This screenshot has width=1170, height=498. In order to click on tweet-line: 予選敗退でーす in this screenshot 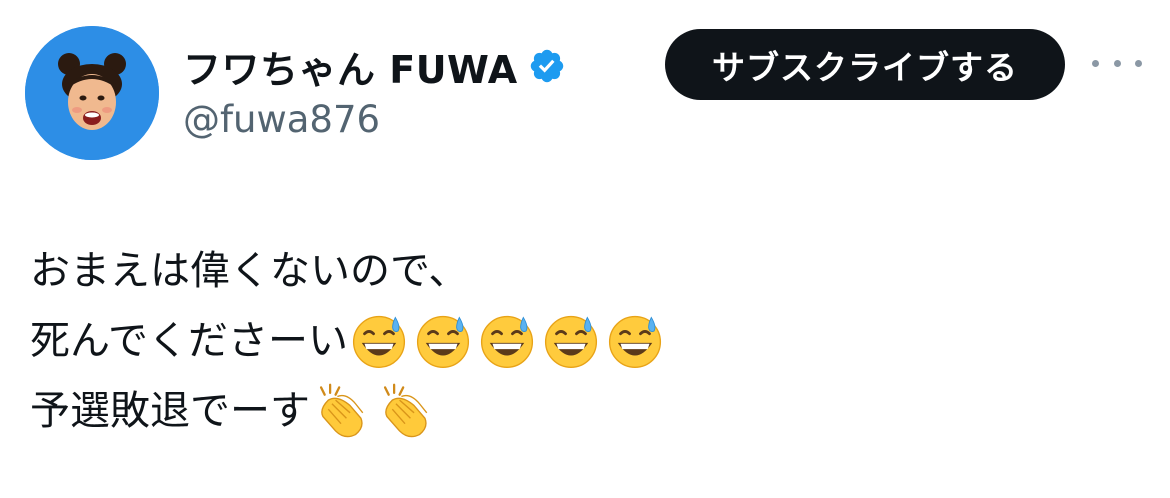, I will do `click(580, 411)`.